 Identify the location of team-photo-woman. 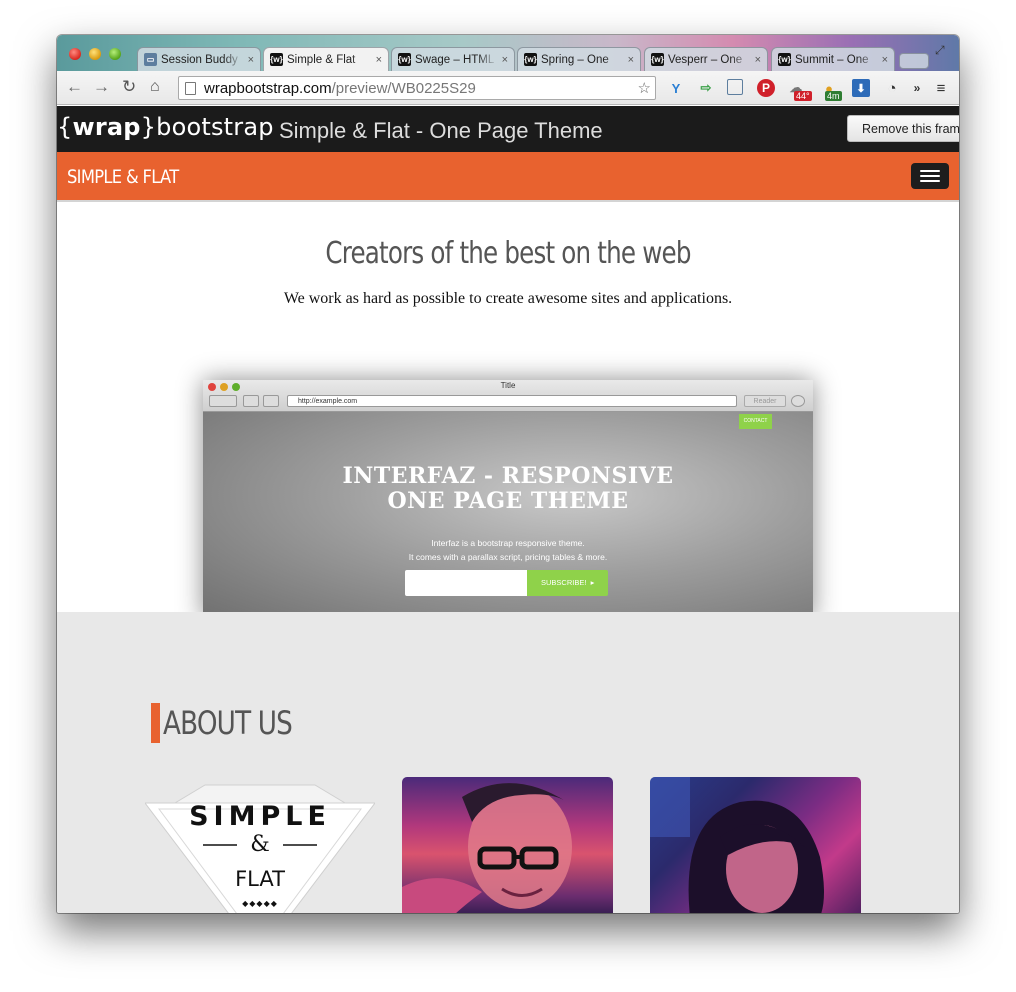
(755, 845).